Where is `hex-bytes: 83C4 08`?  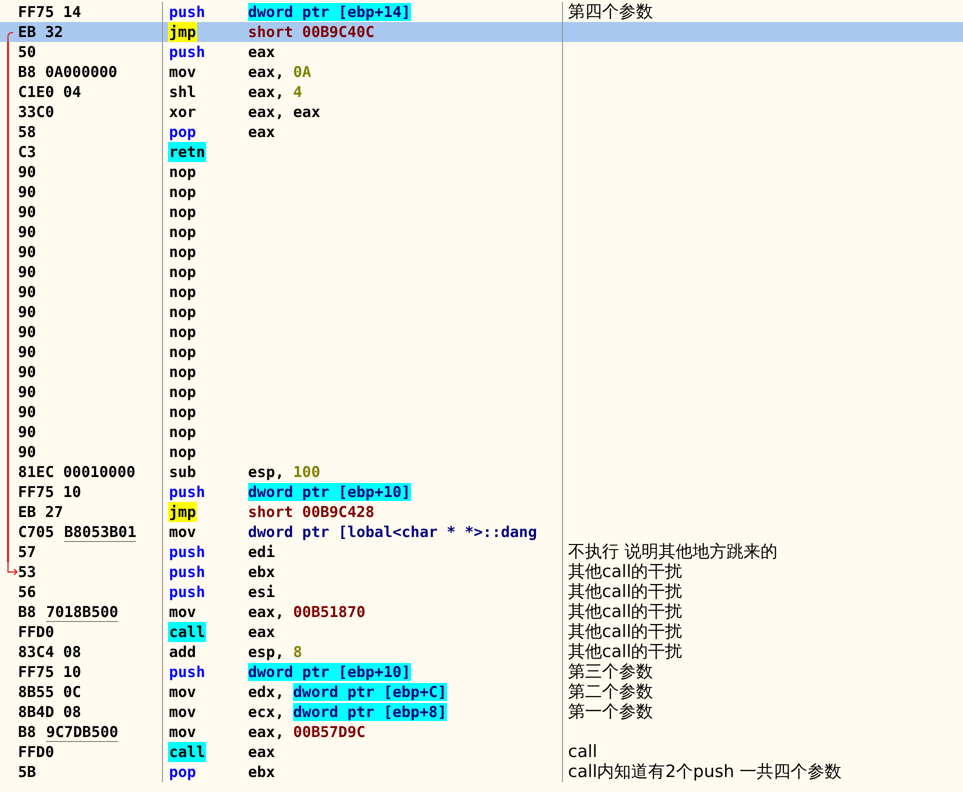 hex-bytes: 83C4 08 is located at coordinates (50, 652).